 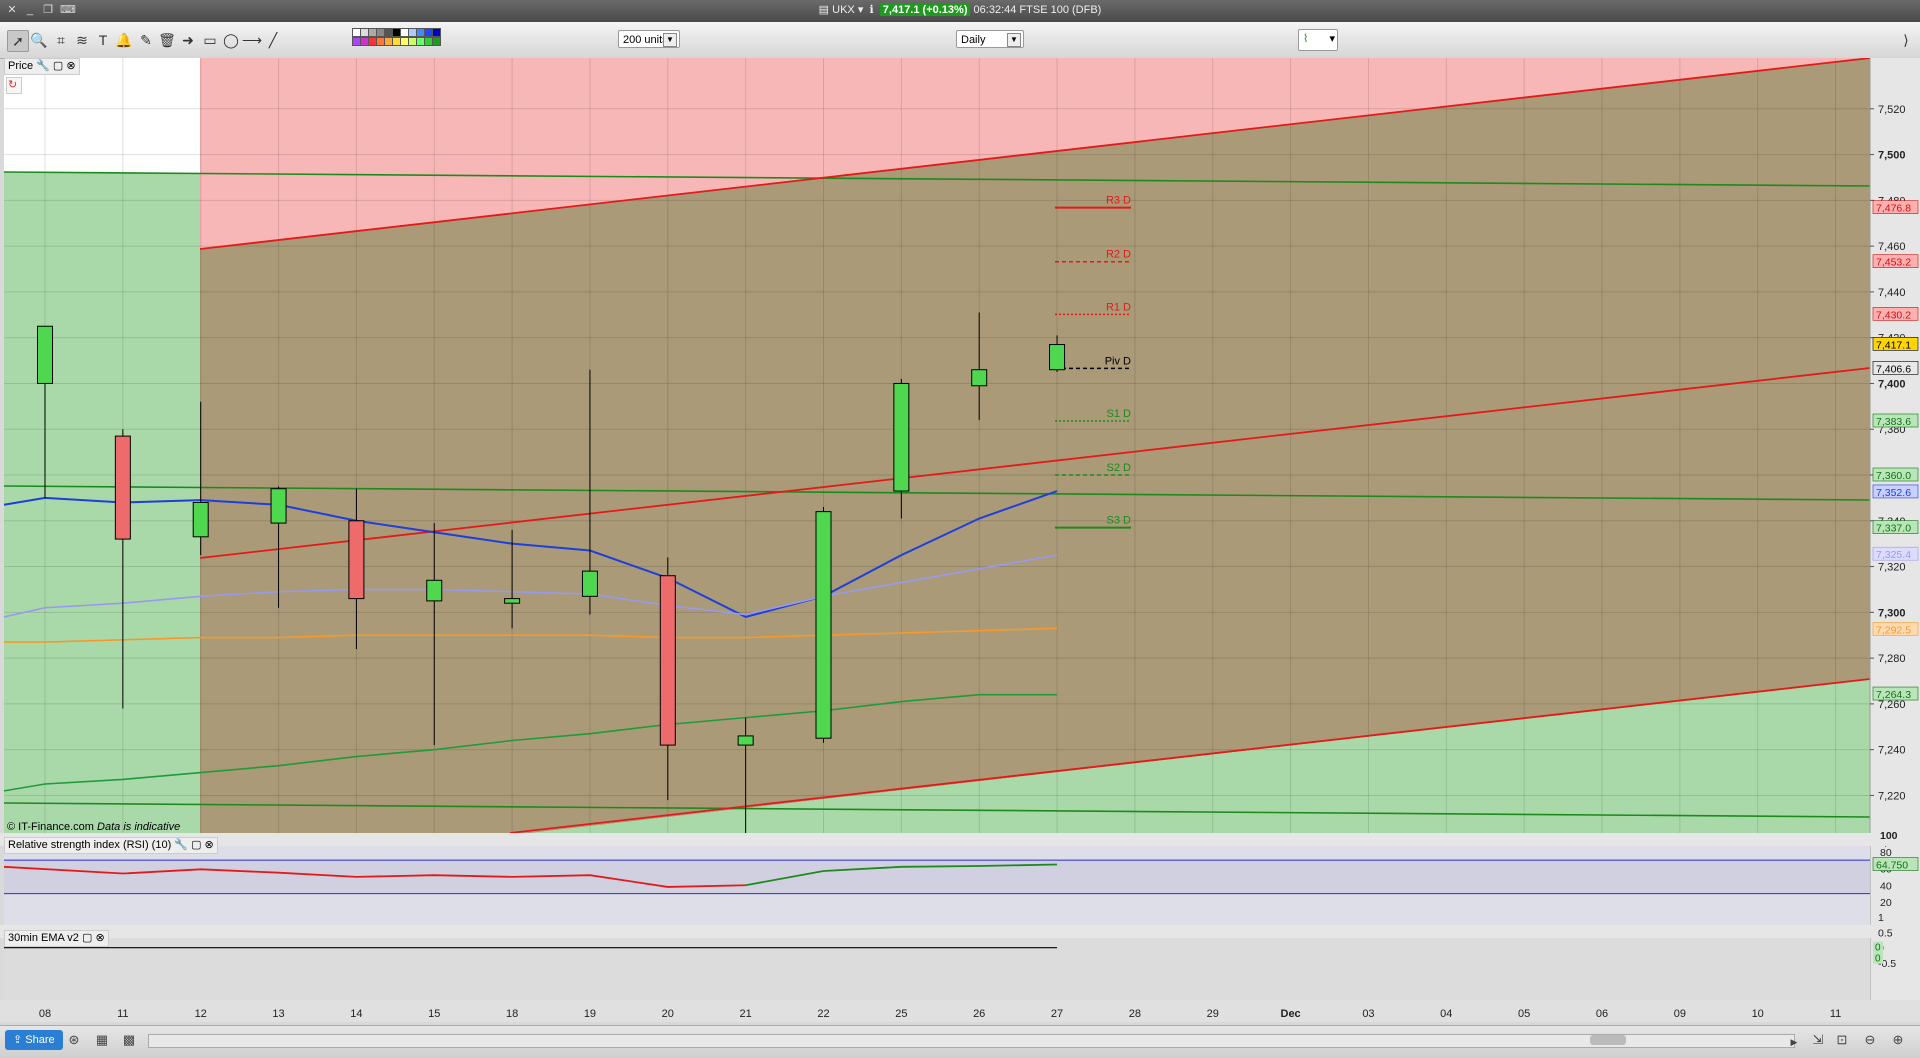 What do you see at coordinates (356, 1014) in the screenshot?
I see `date-tick-label: 14` at bounding box center [356, 1014].